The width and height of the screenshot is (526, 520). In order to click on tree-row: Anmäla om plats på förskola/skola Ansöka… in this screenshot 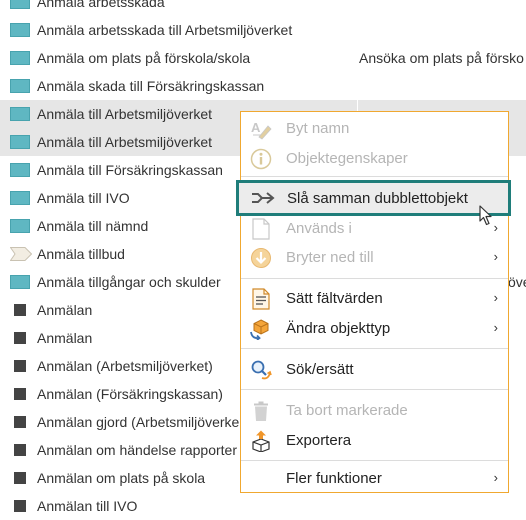, I will do `click(263, 58)`.